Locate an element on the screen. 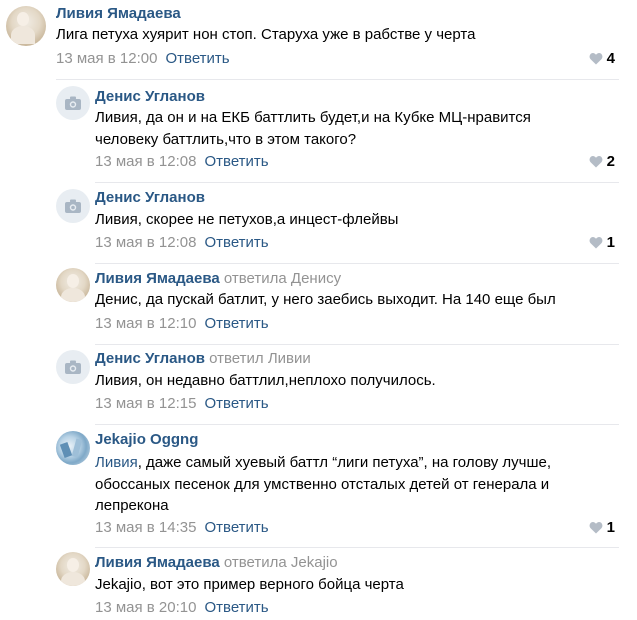 The height and width of the screenshot is (620, 637). comment-author: Ливия Ямадаева ответила Денису is located at coordinates (218, 278).